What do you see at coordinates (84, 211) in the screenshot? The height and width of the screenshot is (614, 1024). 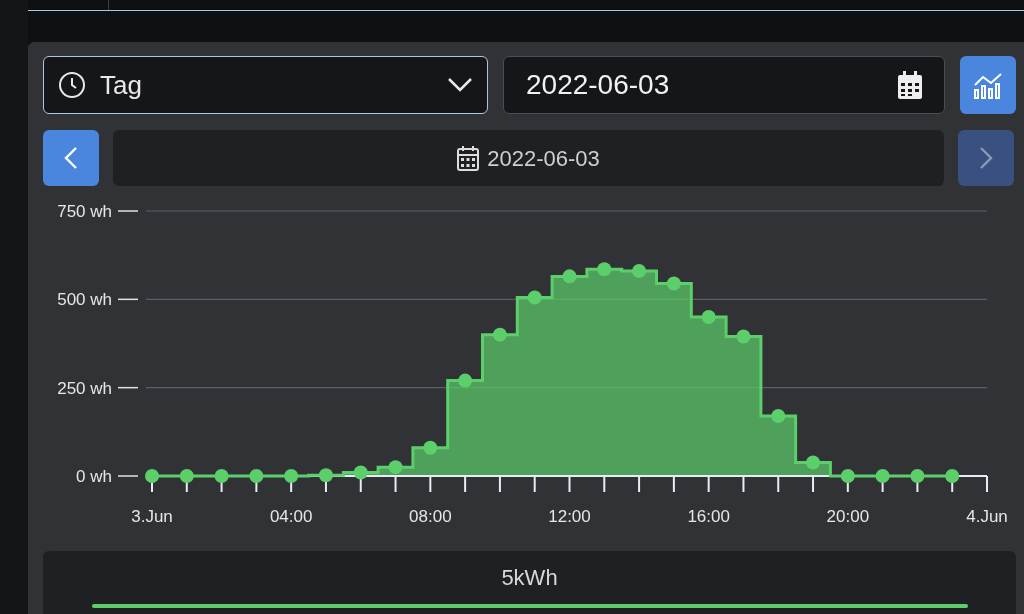 I see `y-axis-label: 750 wh` at bounding box center [84, 211].